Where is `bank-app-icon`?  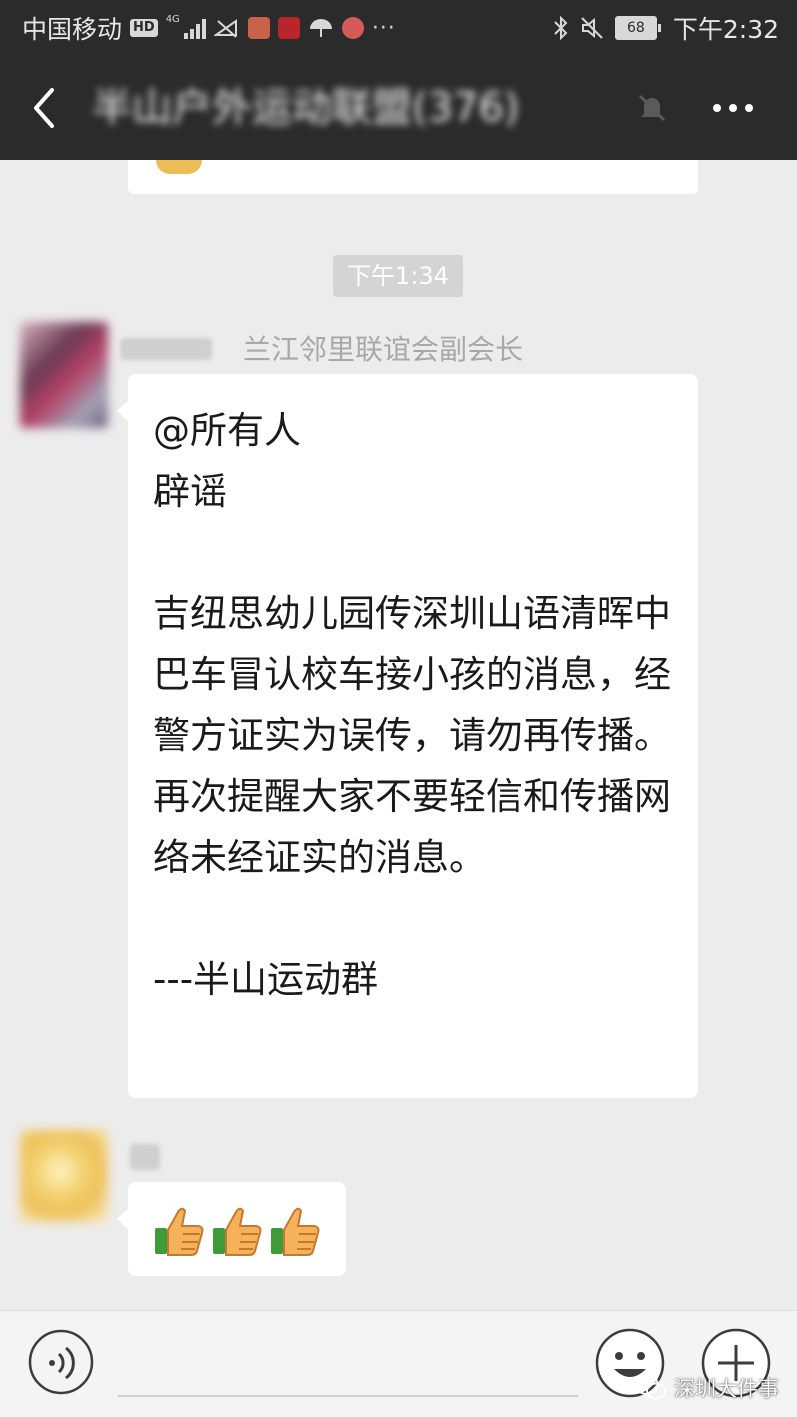
bank-app-icon is located at coordinates (352, 28).